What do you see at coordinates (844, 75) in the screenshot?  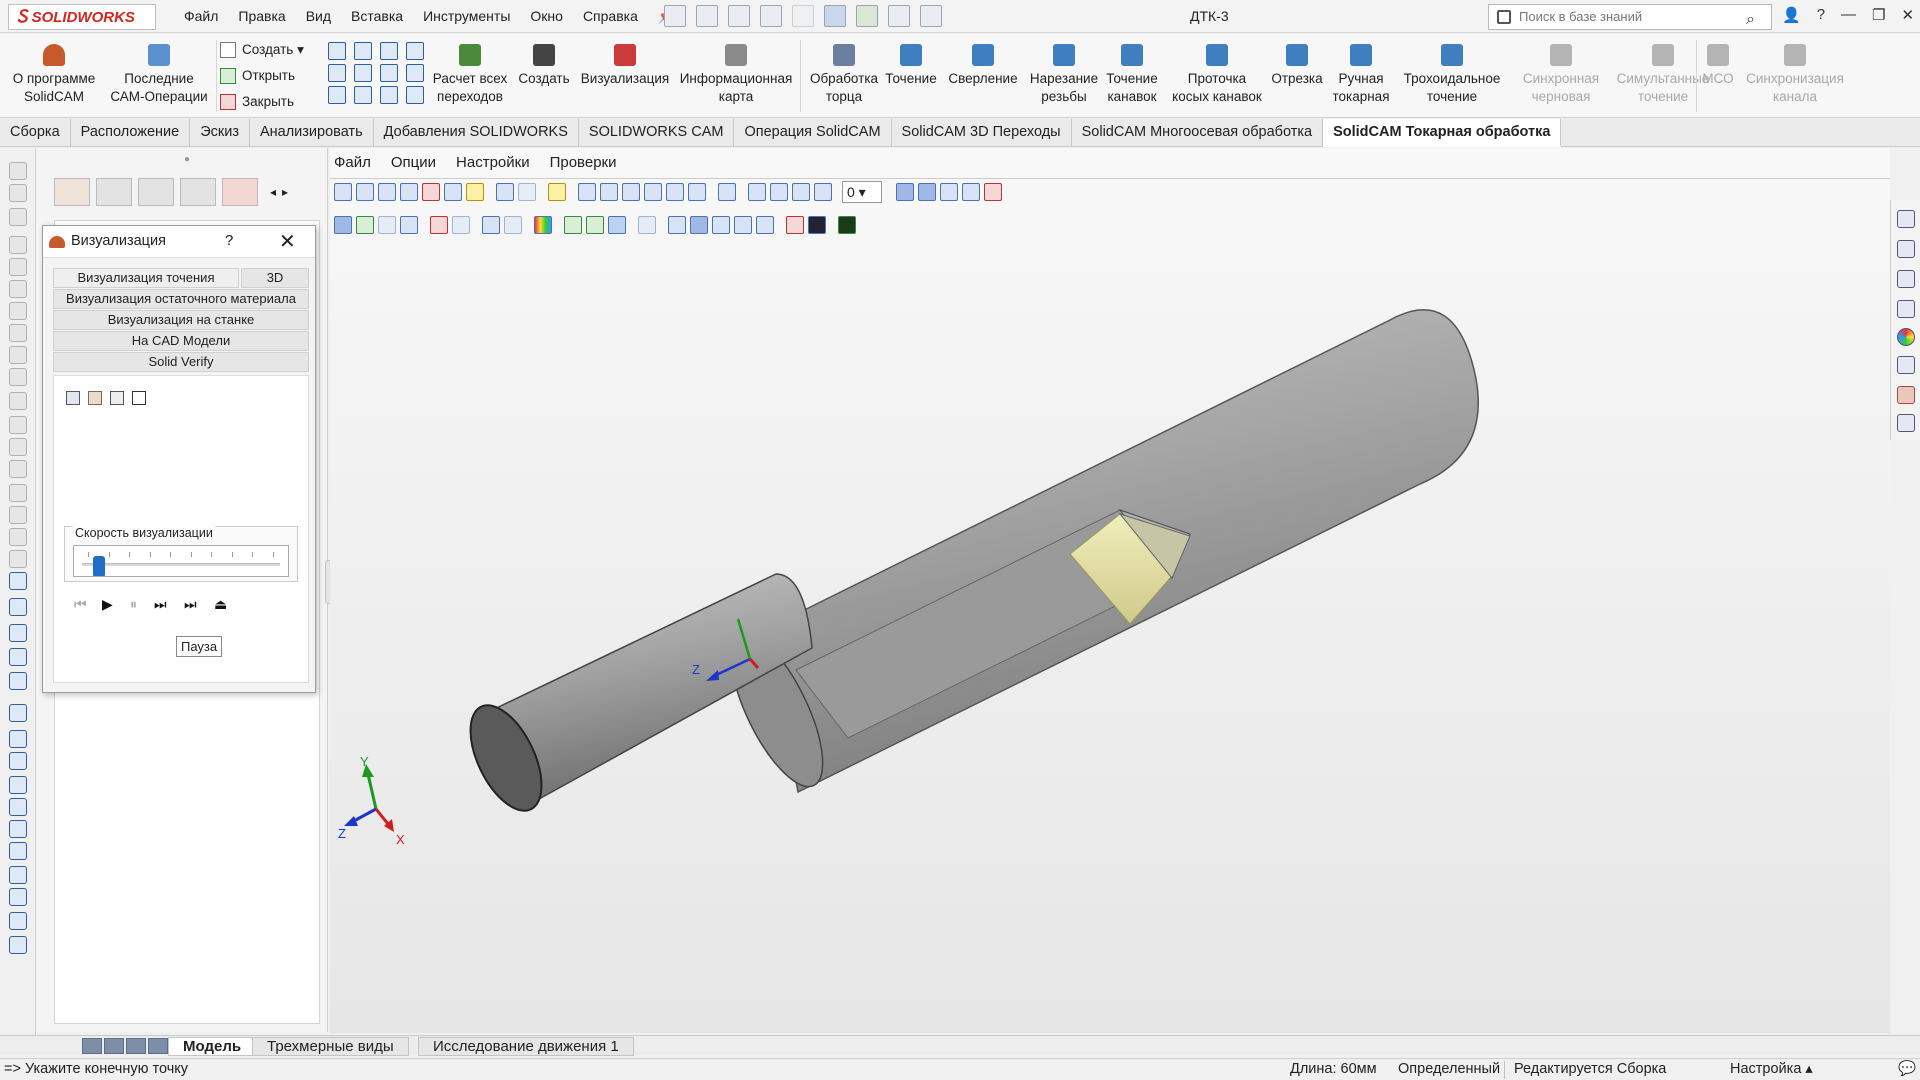 I see `ribbon-button-4: Обработка торца` at bounding box center [844, 75].